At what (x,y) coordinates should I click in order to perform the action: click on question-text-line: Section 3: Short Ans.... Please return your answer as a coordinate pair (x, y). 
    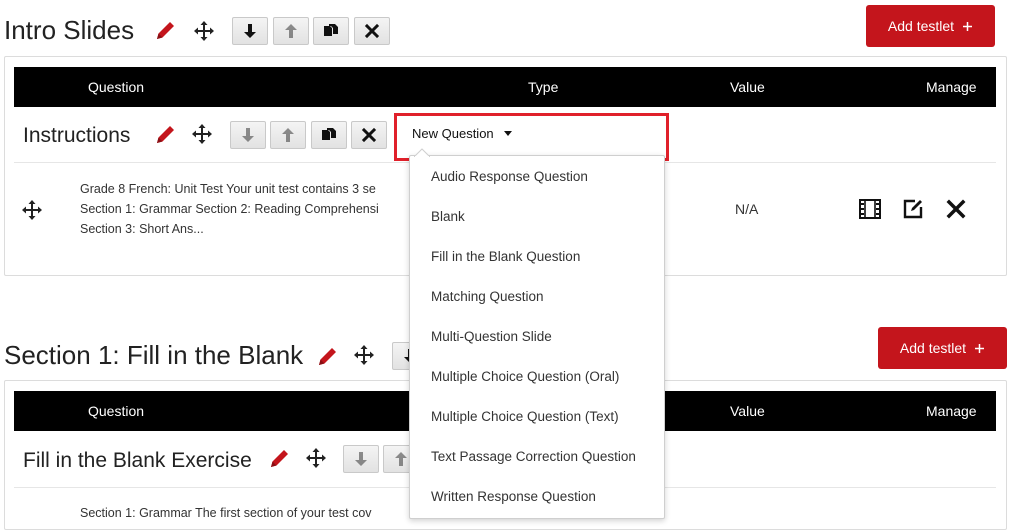
    Looking at the image, I should click on (142, 229).